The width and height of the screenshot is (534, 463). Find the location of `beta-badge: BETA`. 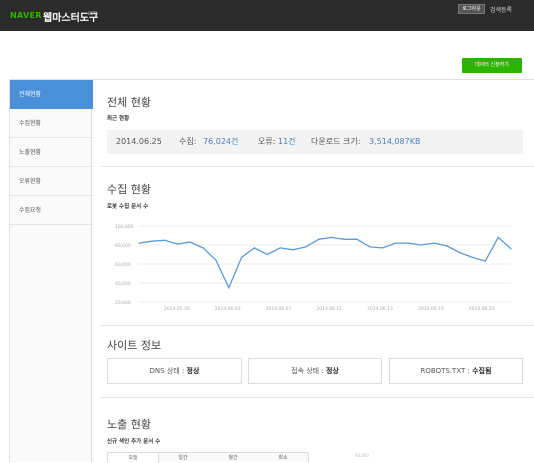

beta-badge: BETA is located at coordinates (93, 13).